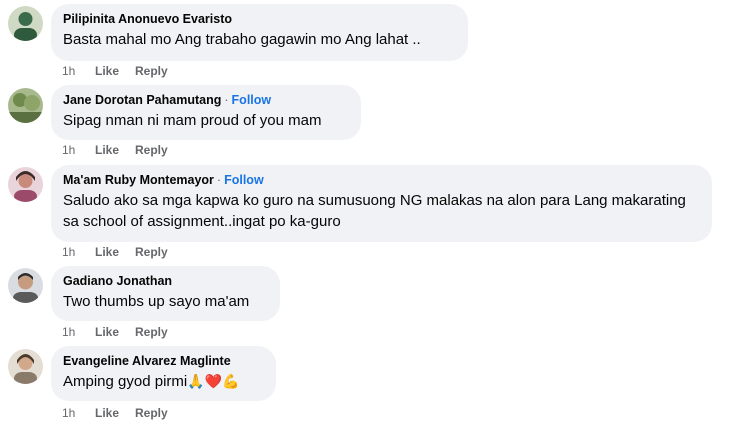 The height and width of the screenshot is (426, 750). I want to click on comment-author: Pilipinita Anonuevo Evaristo, so click(147, 19).